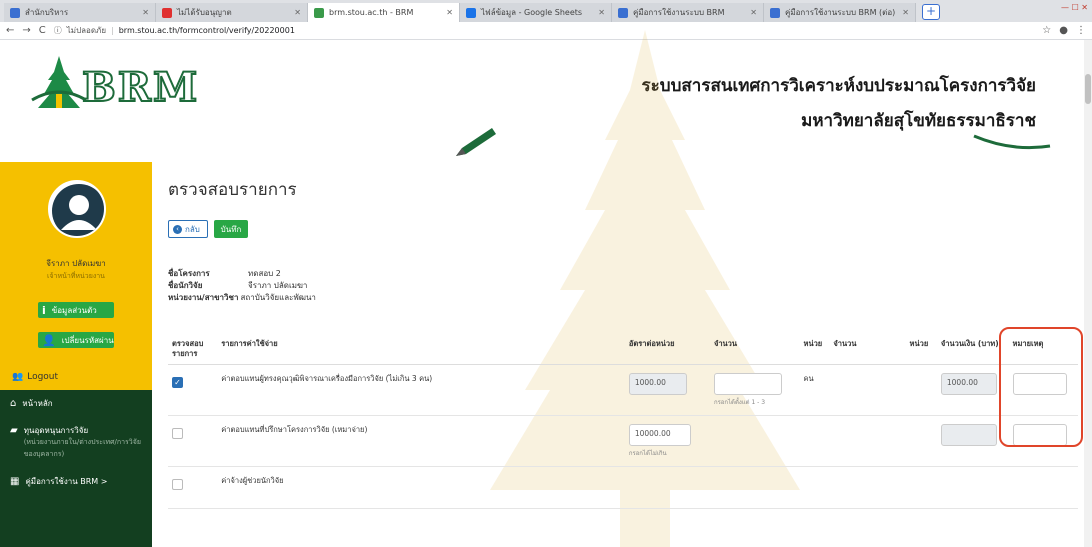 The width and height of the screenshot is (1092, 547). What do you see at coordinates (188, 229) in the screenshot?
I see `back-button: ‹ กลับ` at bounding box center [188, 229].